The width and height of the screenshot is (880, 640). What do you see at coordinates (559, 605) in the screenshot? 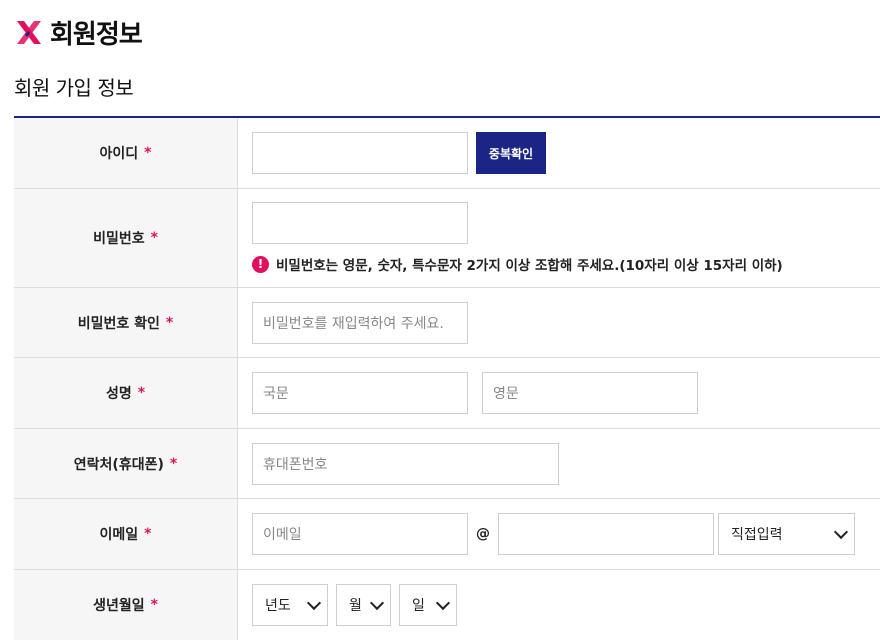
I see `birthday-content: 년도 월 일` at bounding box center [559, 605].